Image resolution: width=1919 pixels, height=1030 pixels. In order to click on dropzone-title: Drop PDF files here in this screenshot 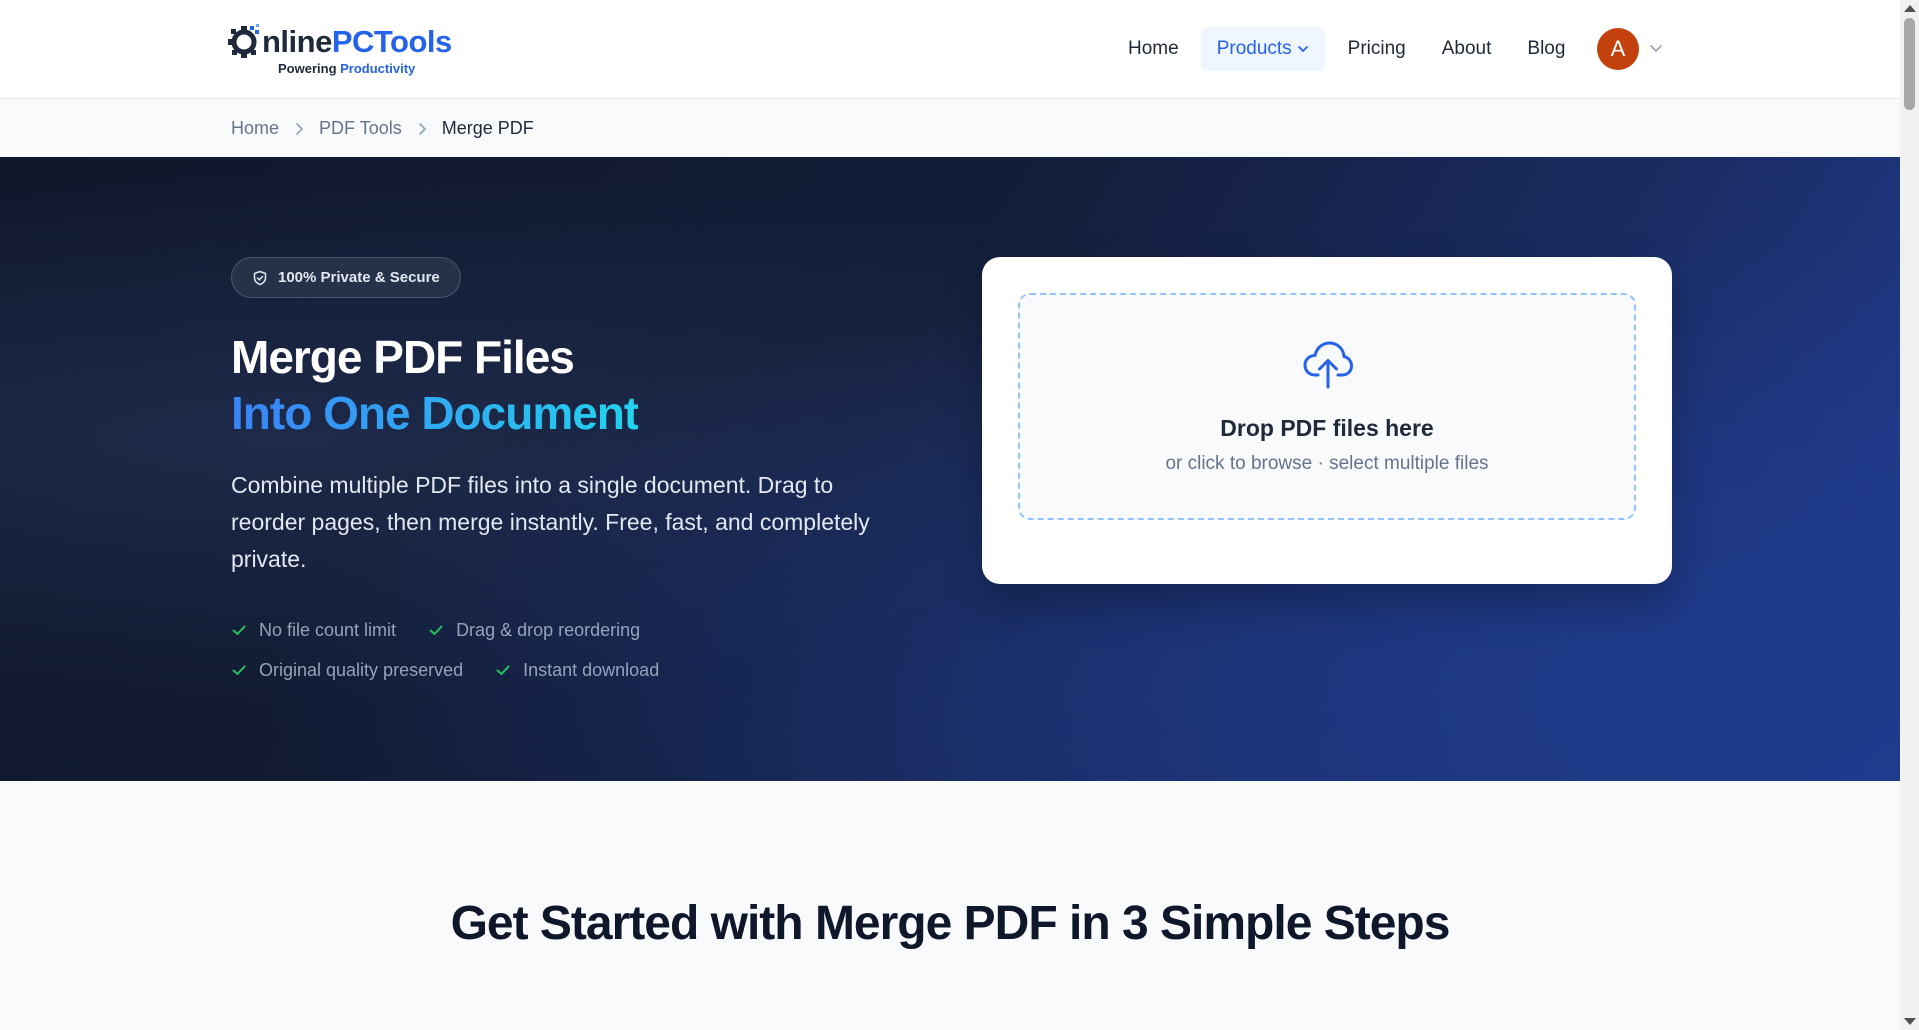, I will do `click(1327, 428)`.